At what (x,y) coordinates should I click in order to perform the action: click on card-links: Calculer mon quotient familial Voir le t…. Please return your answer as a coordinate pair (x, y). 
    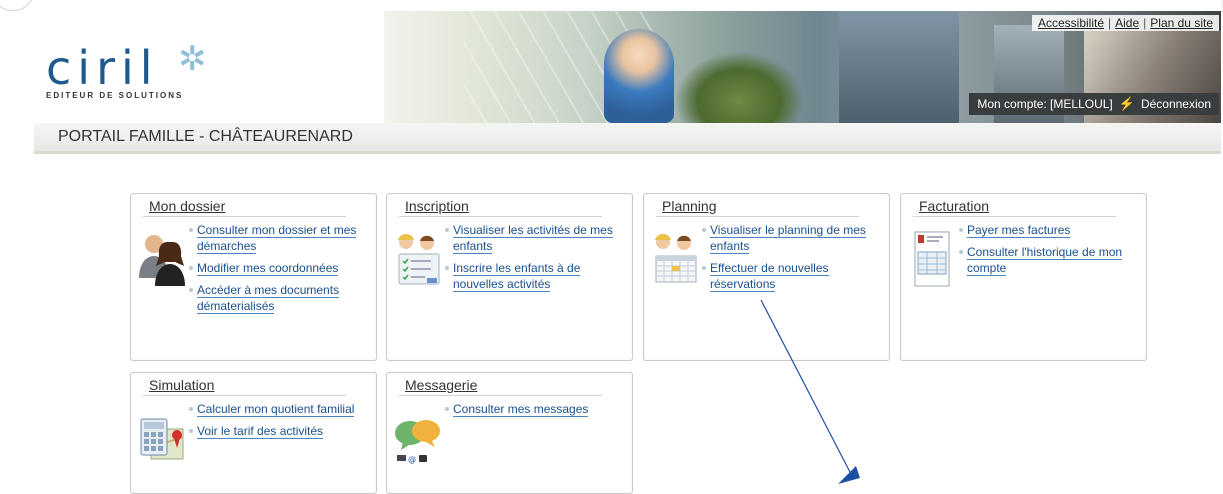
    Looking at the image, I should click on (278, 423).